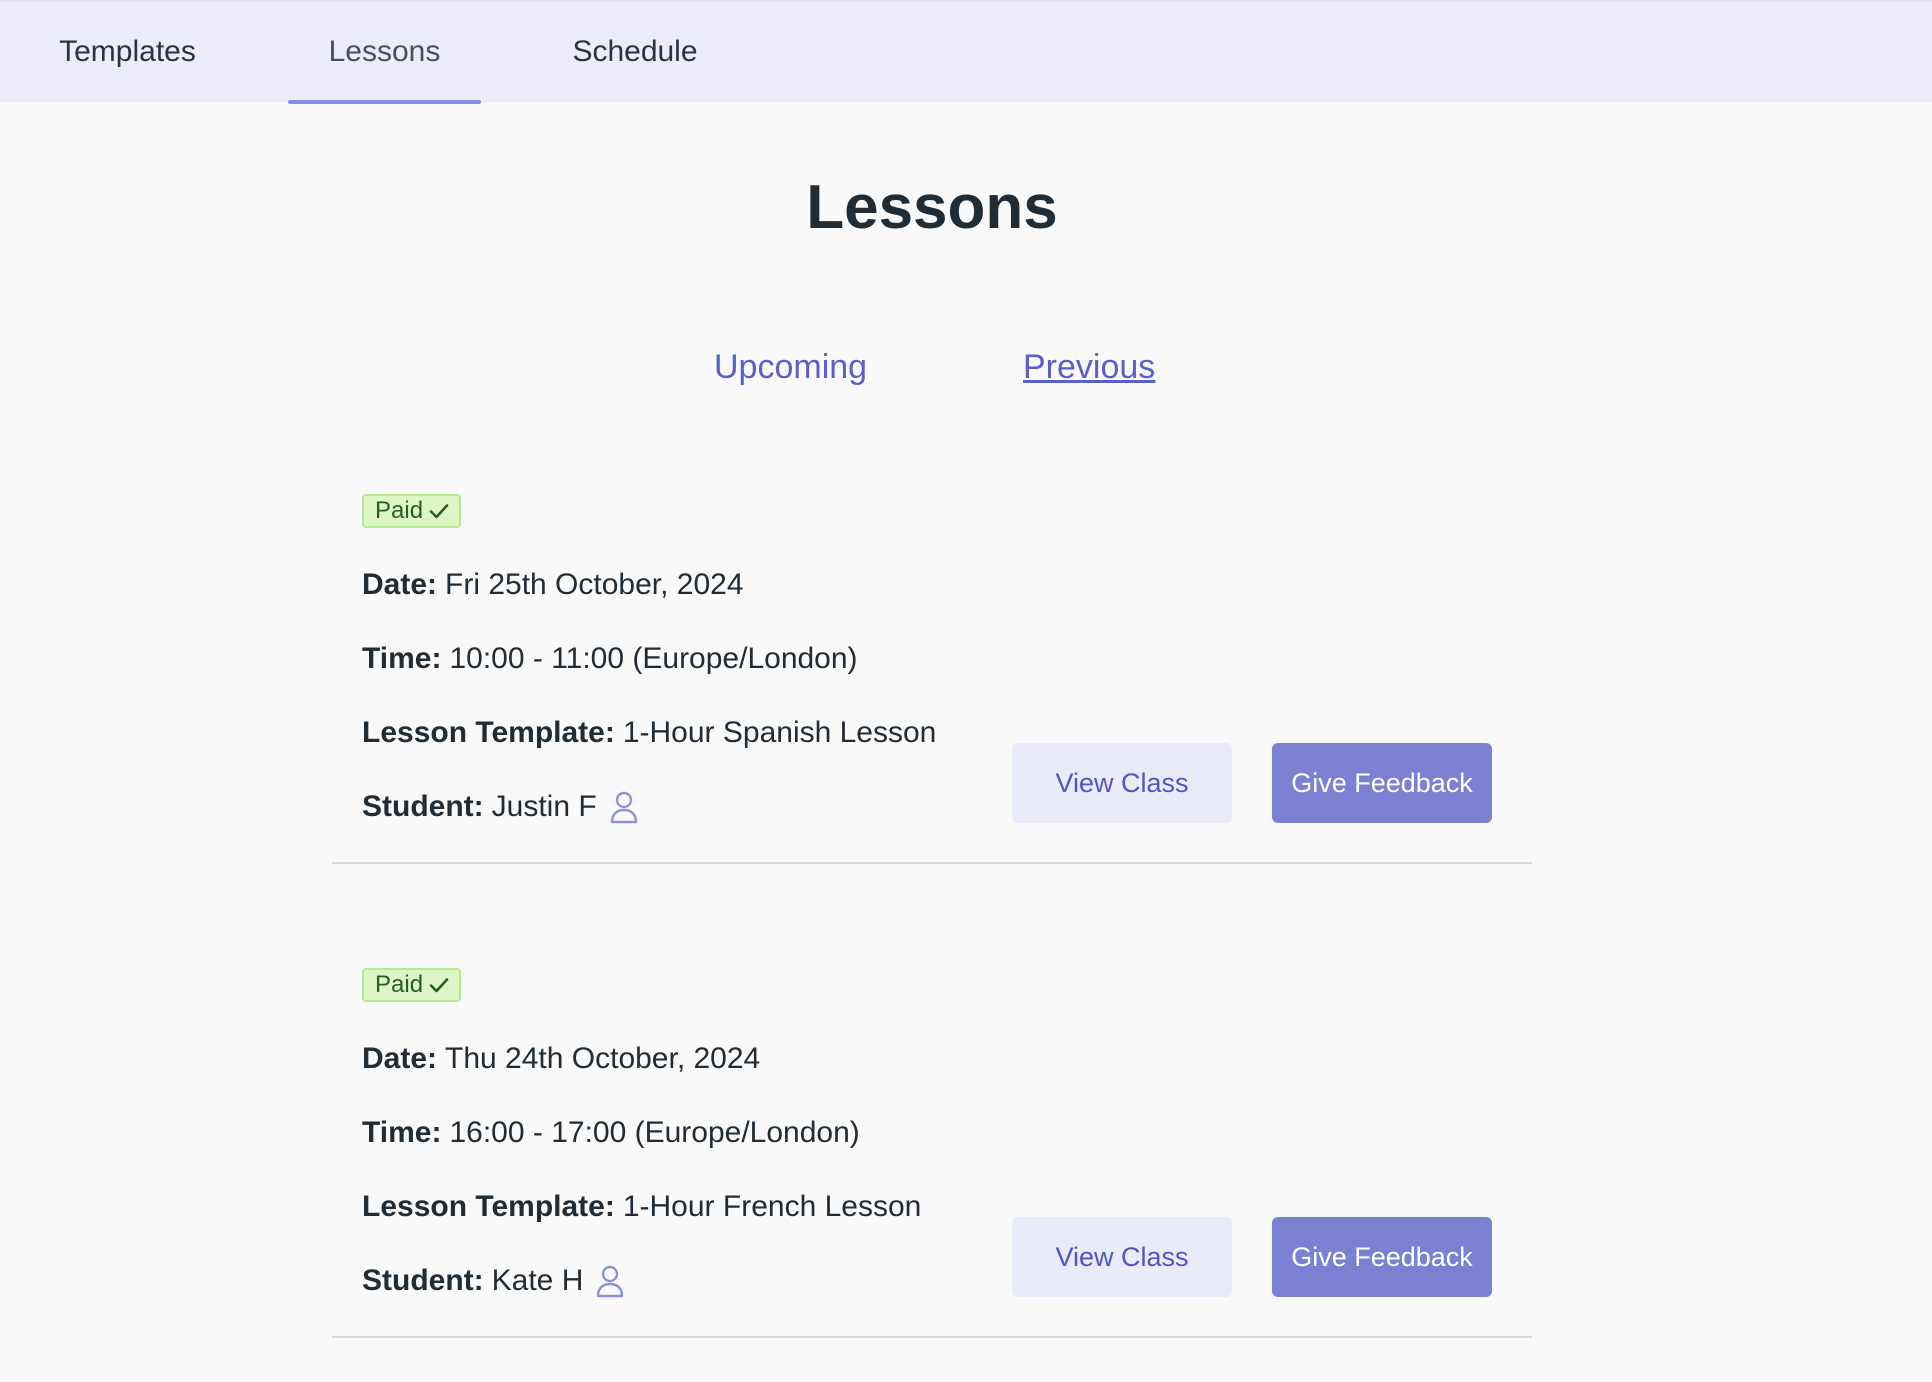  I want to click on filter-previous-link: Previous, so click(1089, 367).